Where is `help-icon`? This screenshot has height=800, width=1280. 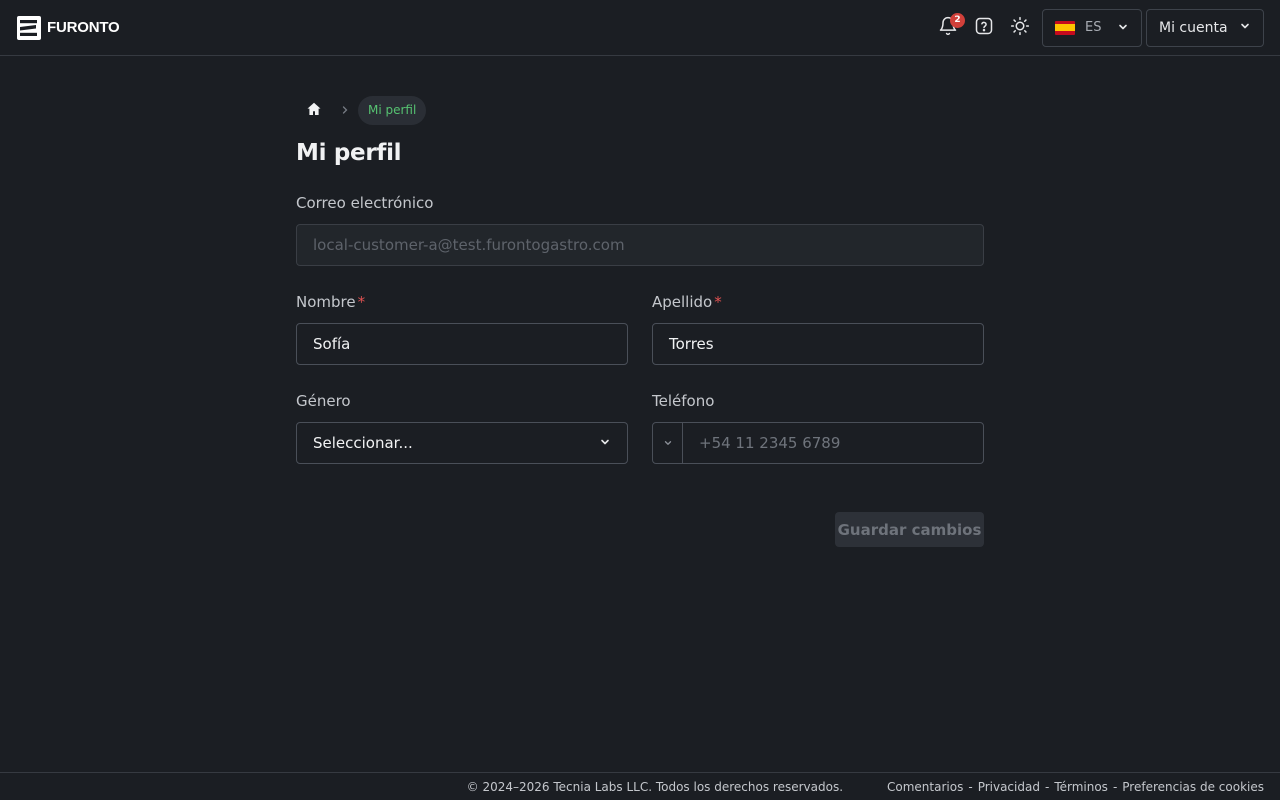 help-icon is located at coordinates (984, 28).